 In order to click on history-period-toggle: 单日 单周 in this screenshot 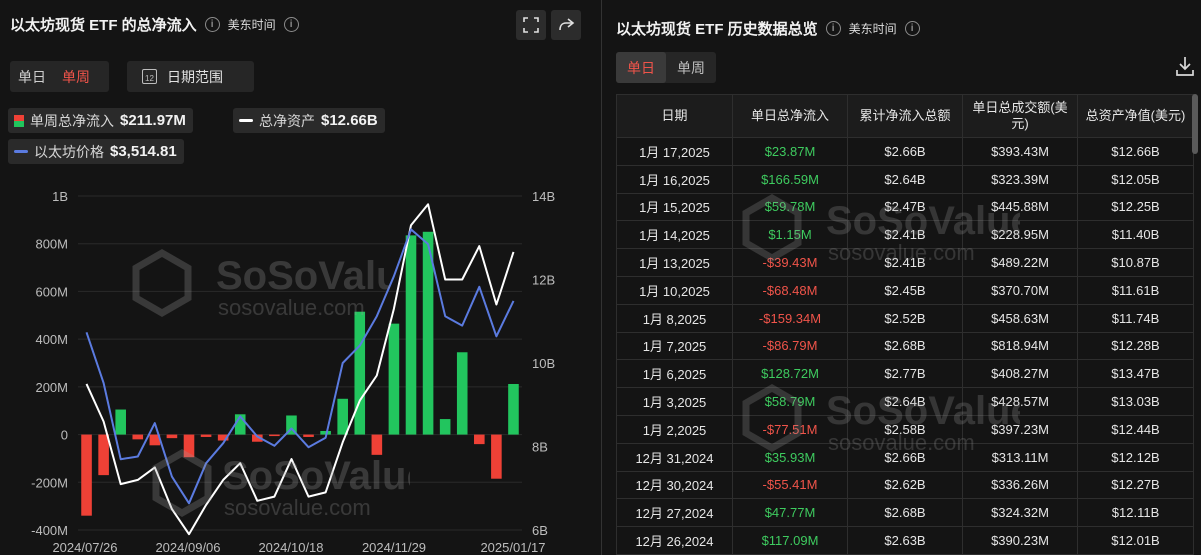, I will do `click(666, 67)`.